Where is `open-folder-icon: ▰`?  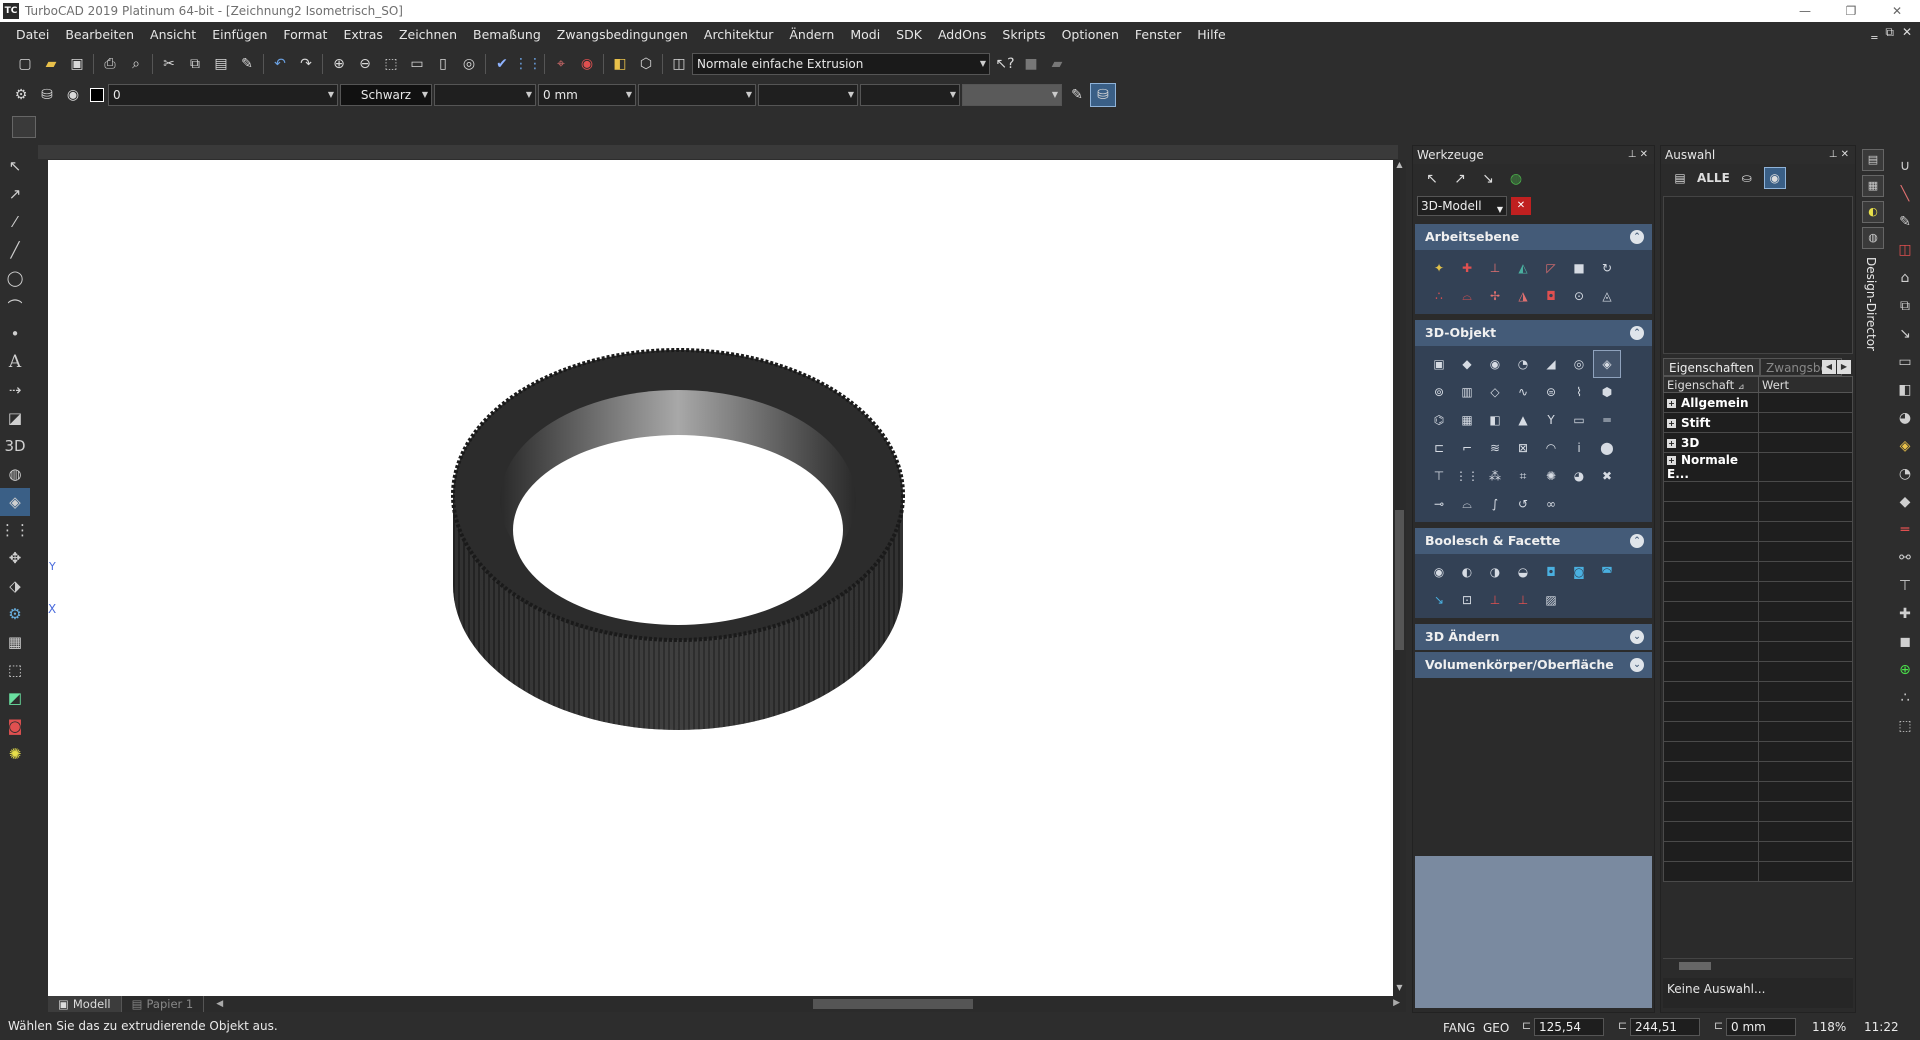
open-folder-icon: ▰ is located at coordinates (51, 64).